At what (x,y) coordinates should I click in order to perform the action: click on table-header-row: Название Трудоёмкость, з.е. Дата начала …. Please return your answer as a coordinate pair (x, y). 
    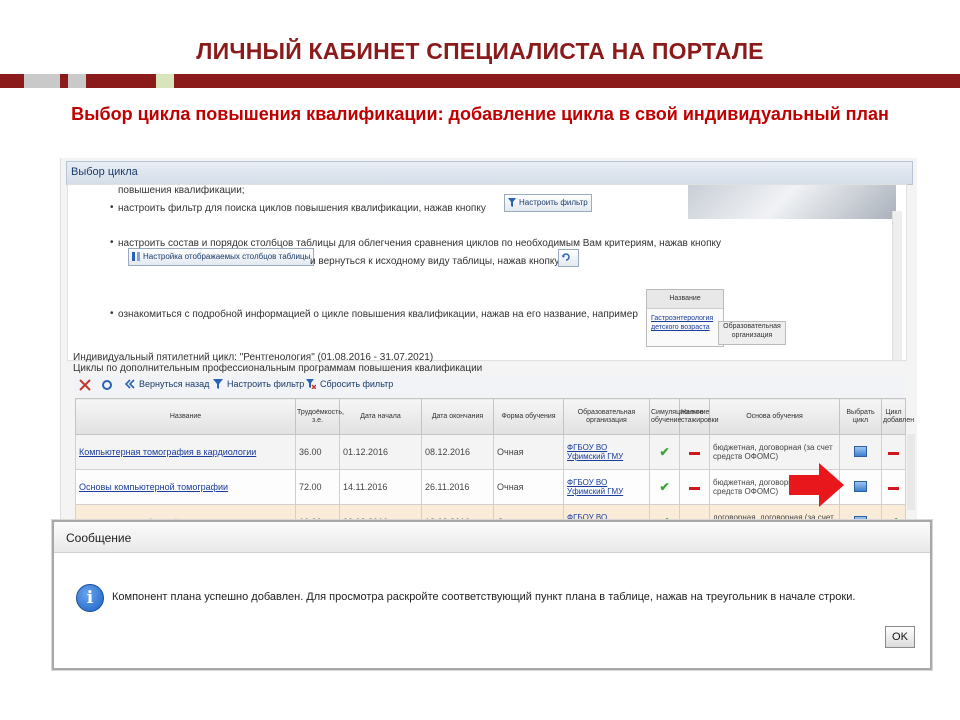
    Looking at the image, I should click on (494, 416).